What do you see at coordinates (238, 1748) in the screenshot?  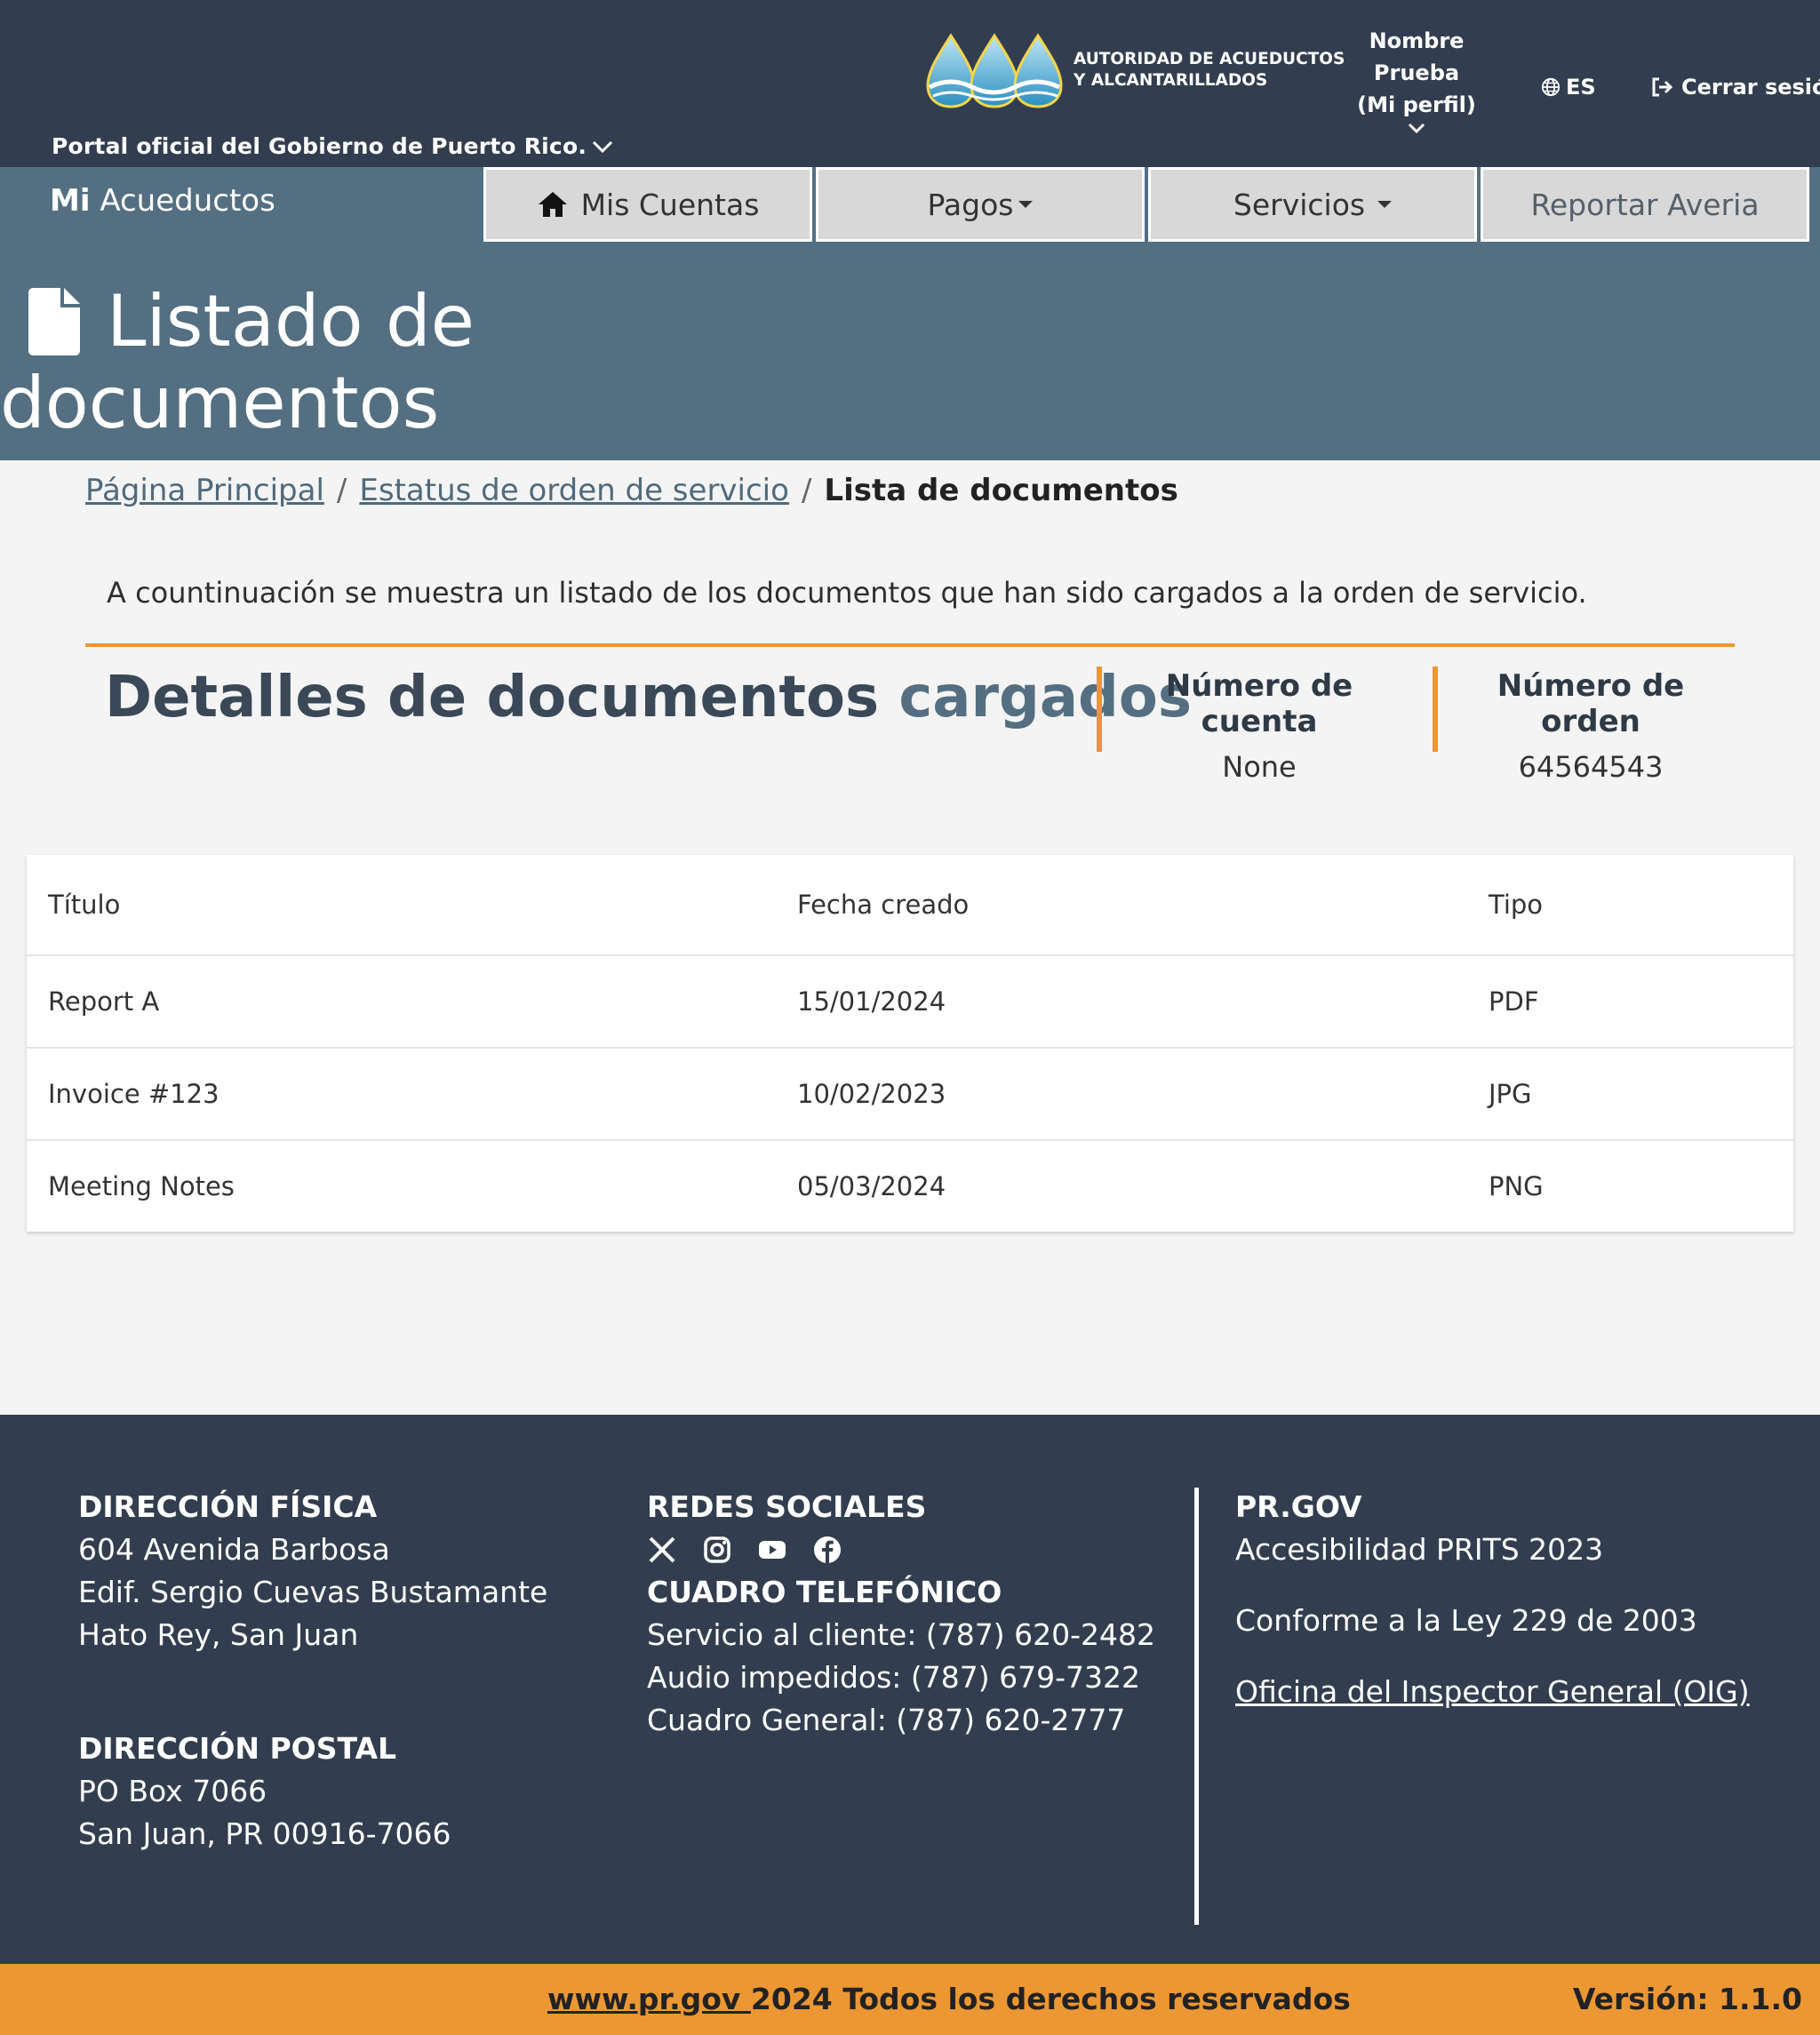 I see `footer-heading: DIRECCIÓN POSTAL` at bounding box center [238, 1748].